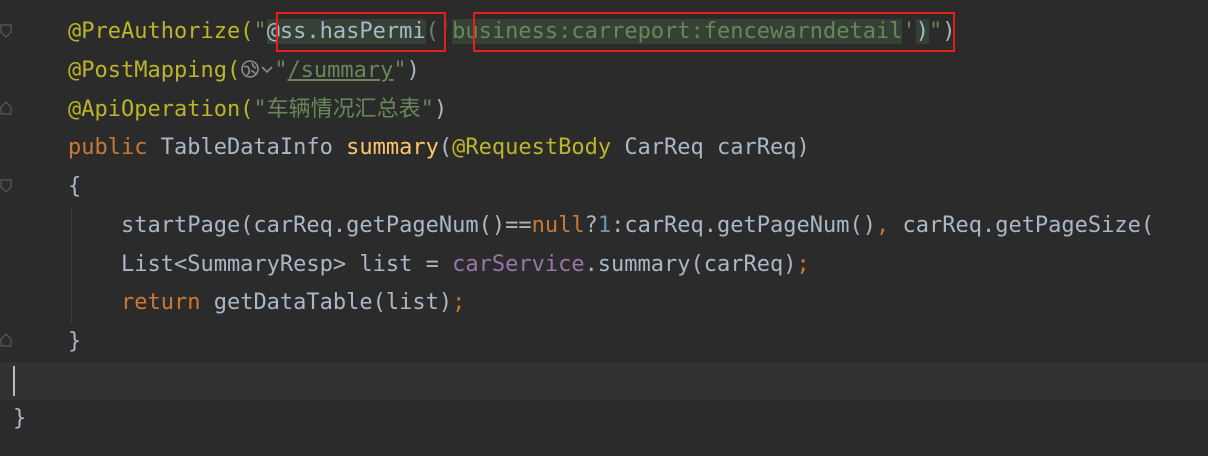  Describe the element at coordinates (604, 71) in the screenshot. I see `code-line: @PostMapping( "/summary")` at that location.